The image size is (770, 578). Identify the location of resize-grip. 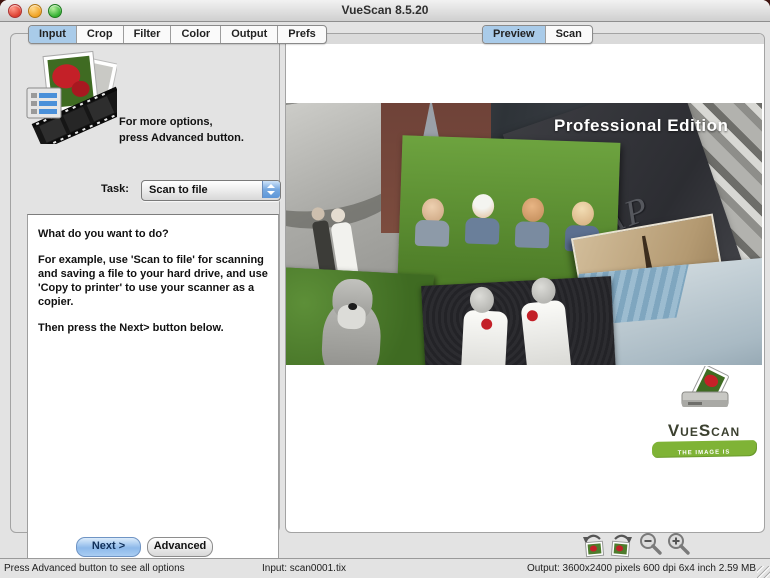
(763, 572).